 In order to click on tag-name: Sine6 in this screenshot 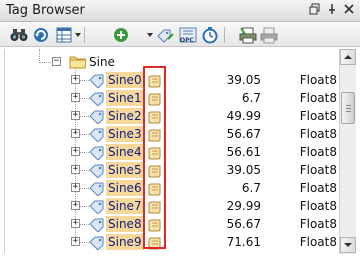, I will do `click(125, 188)`.